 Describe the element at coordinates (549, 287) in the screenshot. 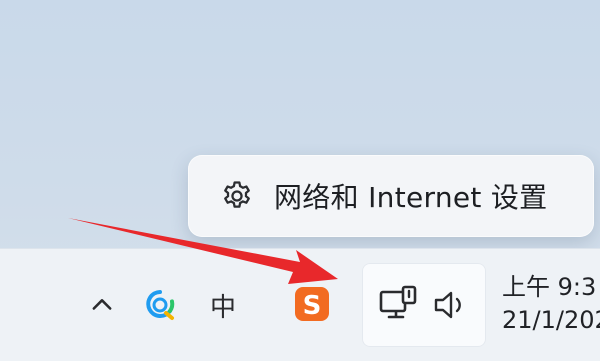

I see `clock-time: 上午 9:3` at that location.